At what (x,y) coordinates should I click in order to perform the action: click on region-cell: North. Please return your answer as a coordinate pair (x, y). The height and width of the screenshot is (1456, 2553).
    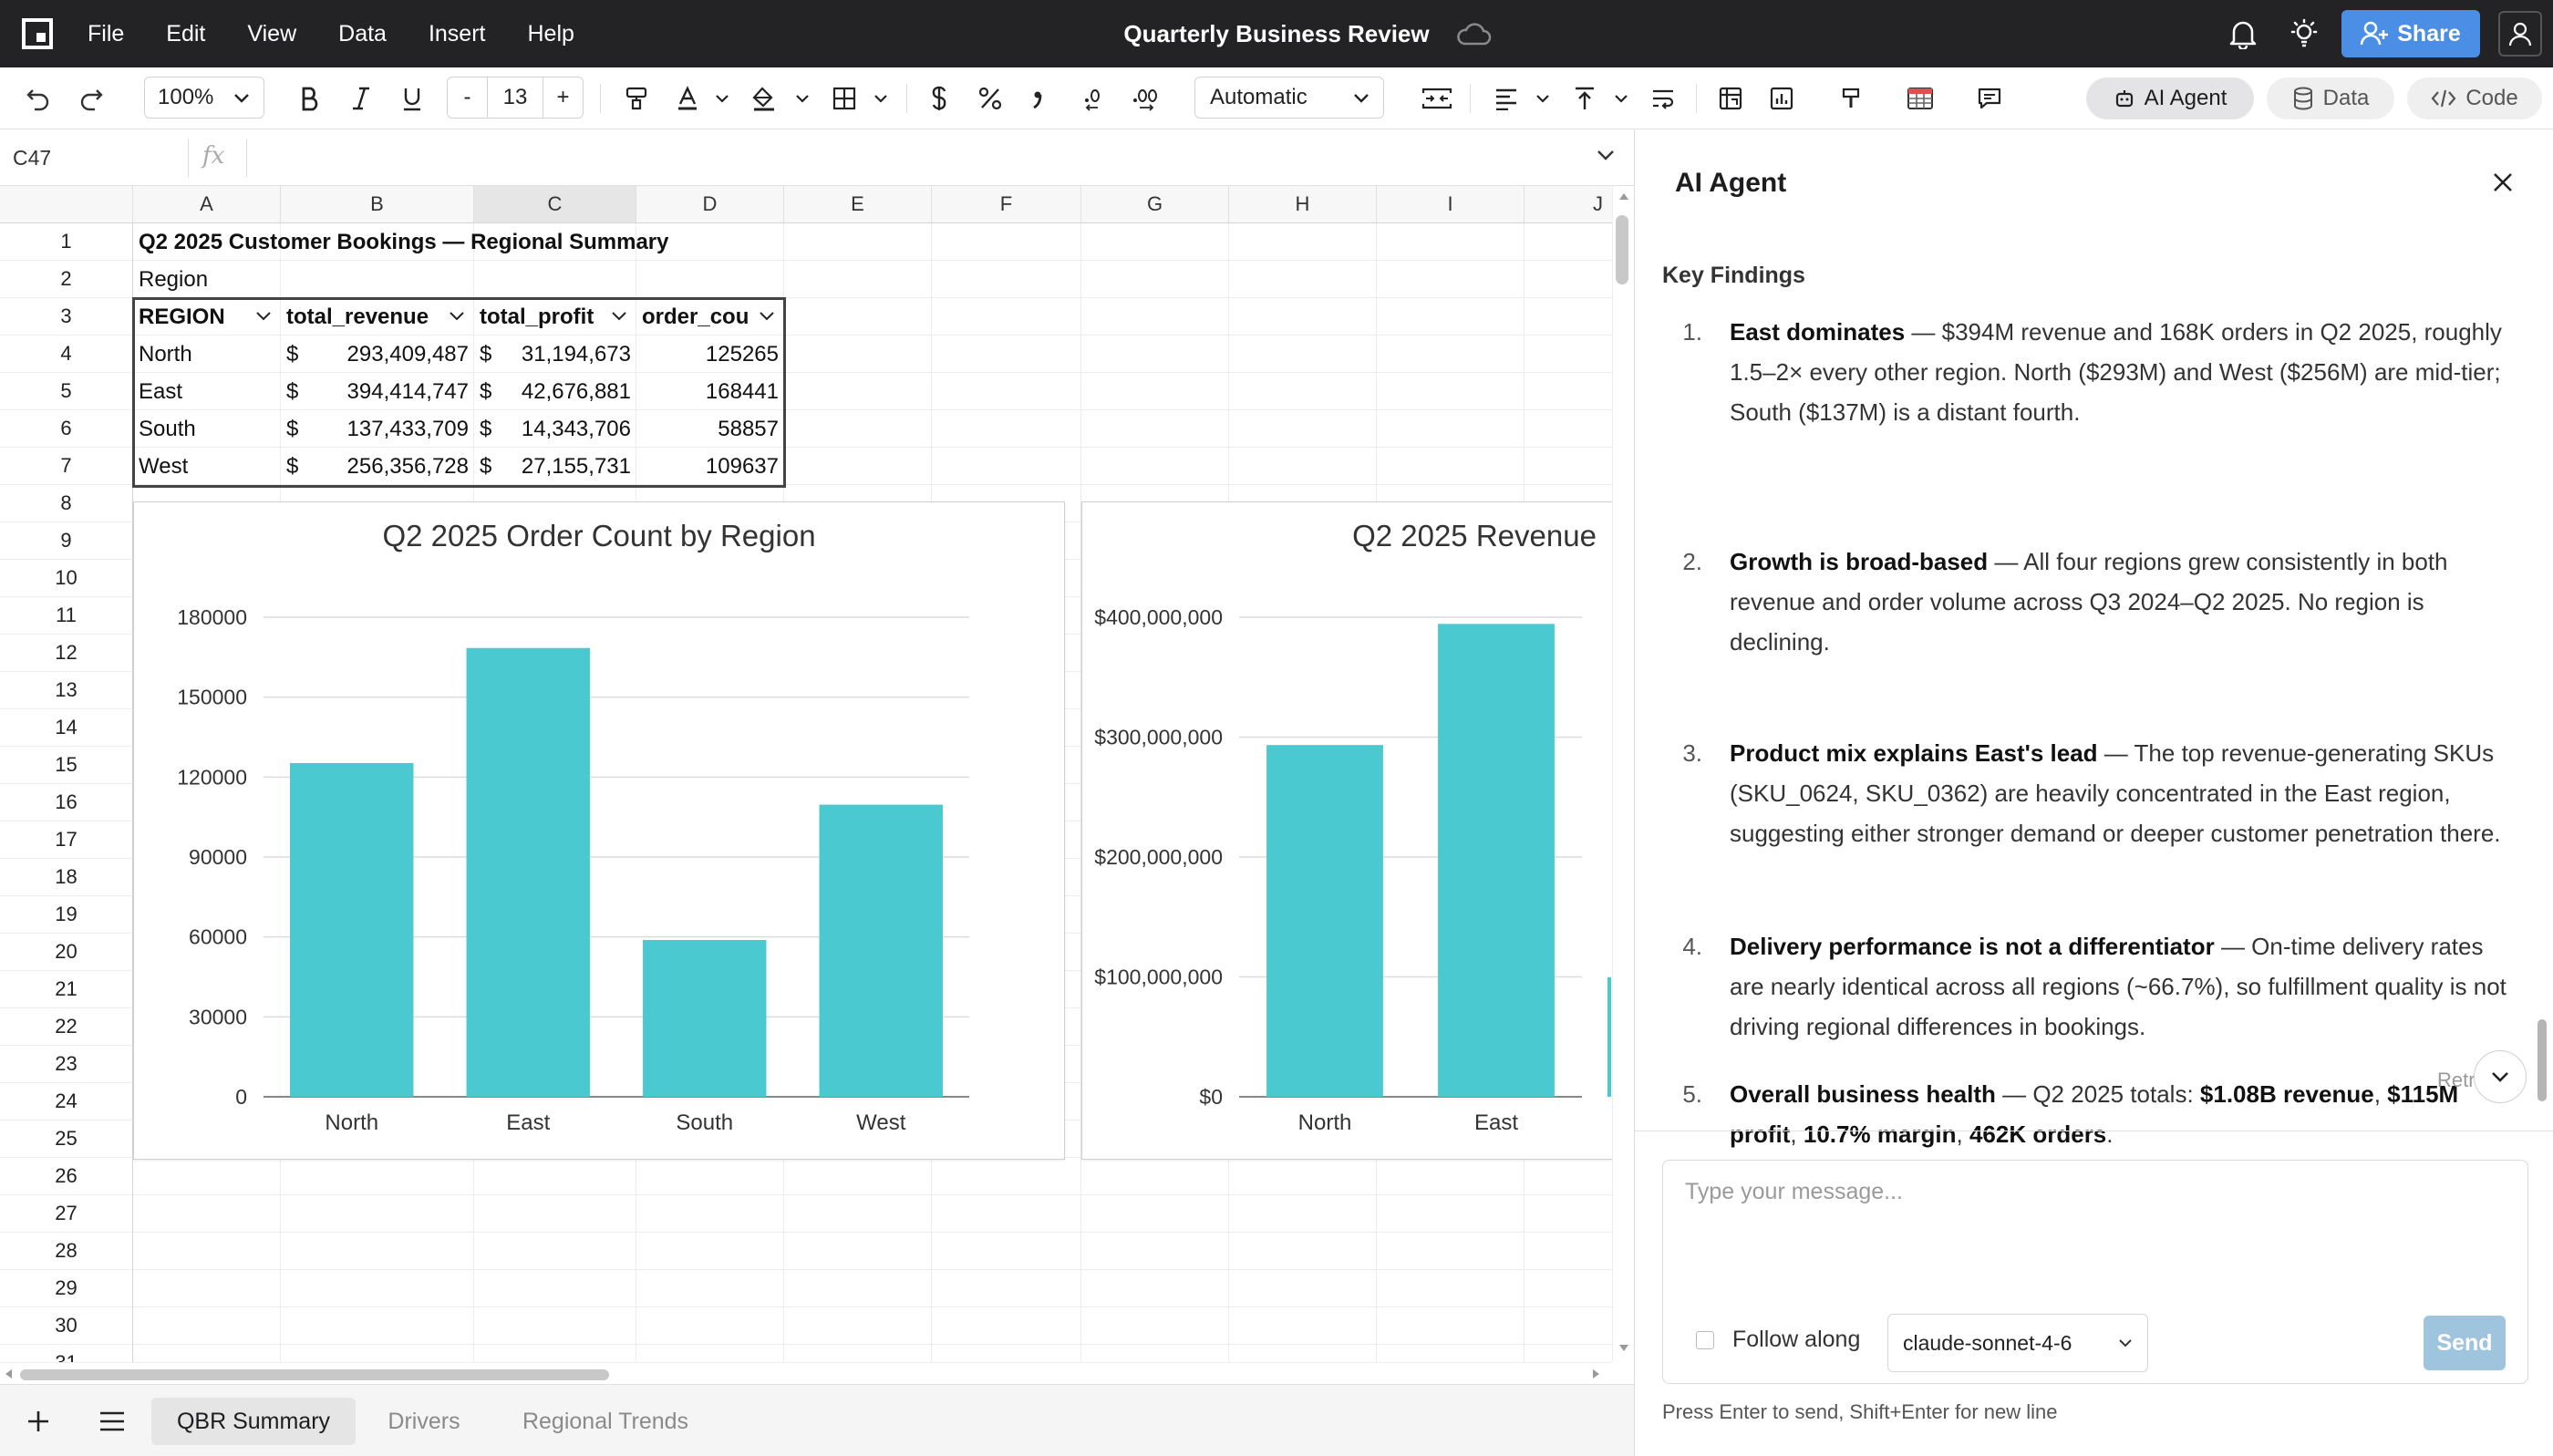
    Looking at the image, I should click on (207, 354).